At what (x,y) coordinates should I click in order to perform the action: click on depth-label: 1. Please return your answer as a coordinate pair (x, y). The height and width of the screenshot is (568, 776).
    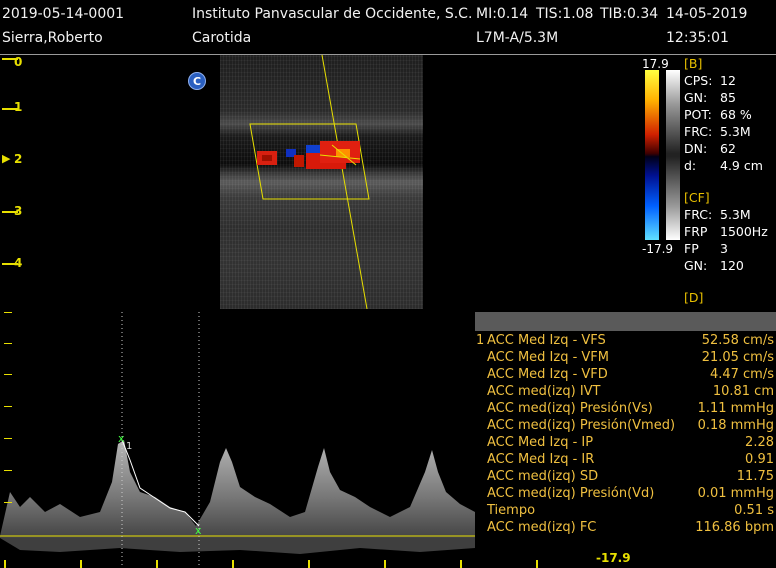
    Looking at the image, I should click on (18, 107).